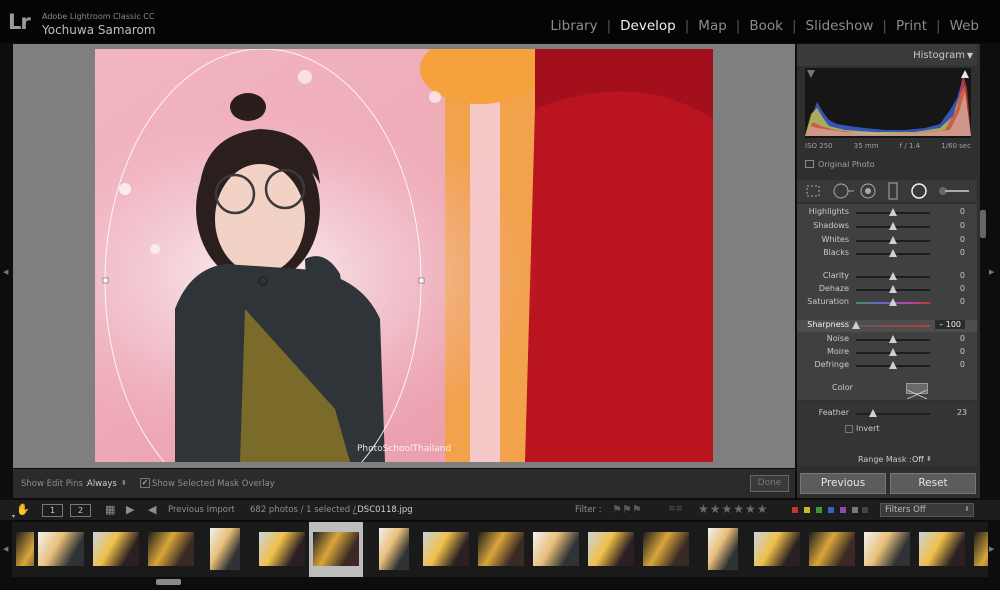 This screenshot has width=1000, height=590. What do you see at coordinates (819, 510) in the screenshot?
I see `green-label-filter` at bounding box center [819, 510].